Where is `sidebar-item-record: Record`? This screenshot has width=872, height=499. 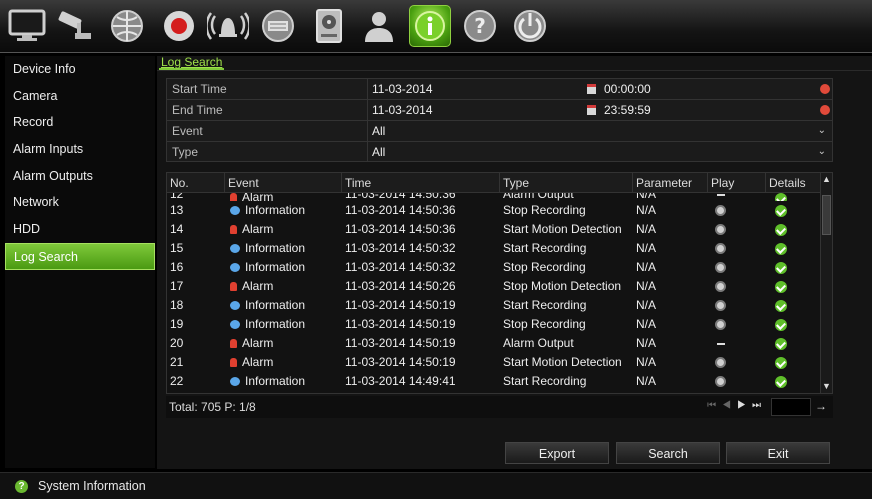 sidebar-item-record: Record is located at coordinates (80, 122).